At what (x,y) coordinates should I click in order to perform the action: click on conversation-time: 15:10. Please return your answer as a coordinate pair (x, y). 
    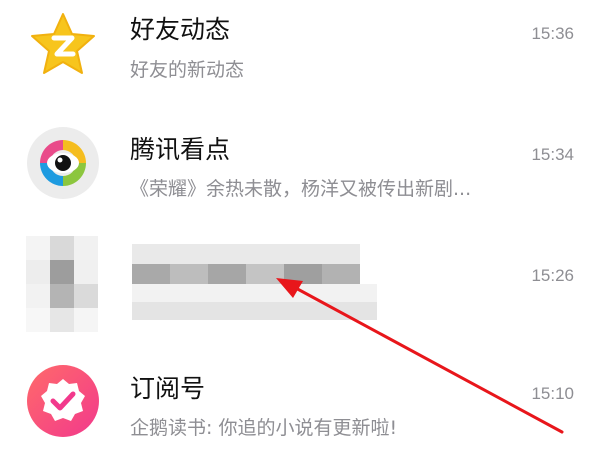
    Looking at the image, I should click on (552, 393).